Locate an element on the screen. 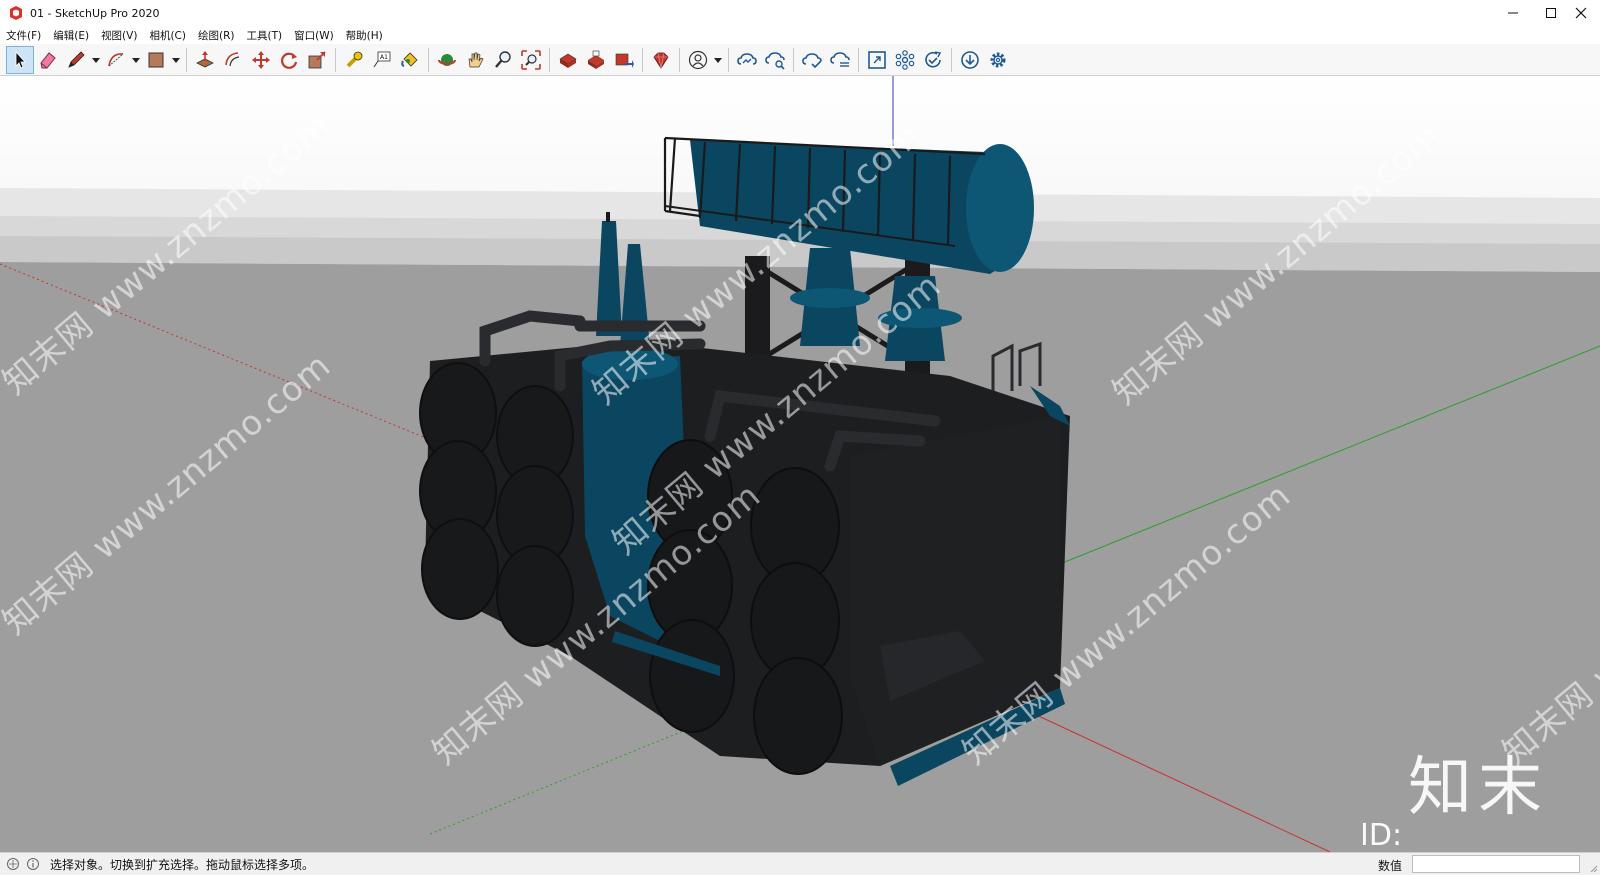  cloud-link-icon is located at coordinates (747, 58).